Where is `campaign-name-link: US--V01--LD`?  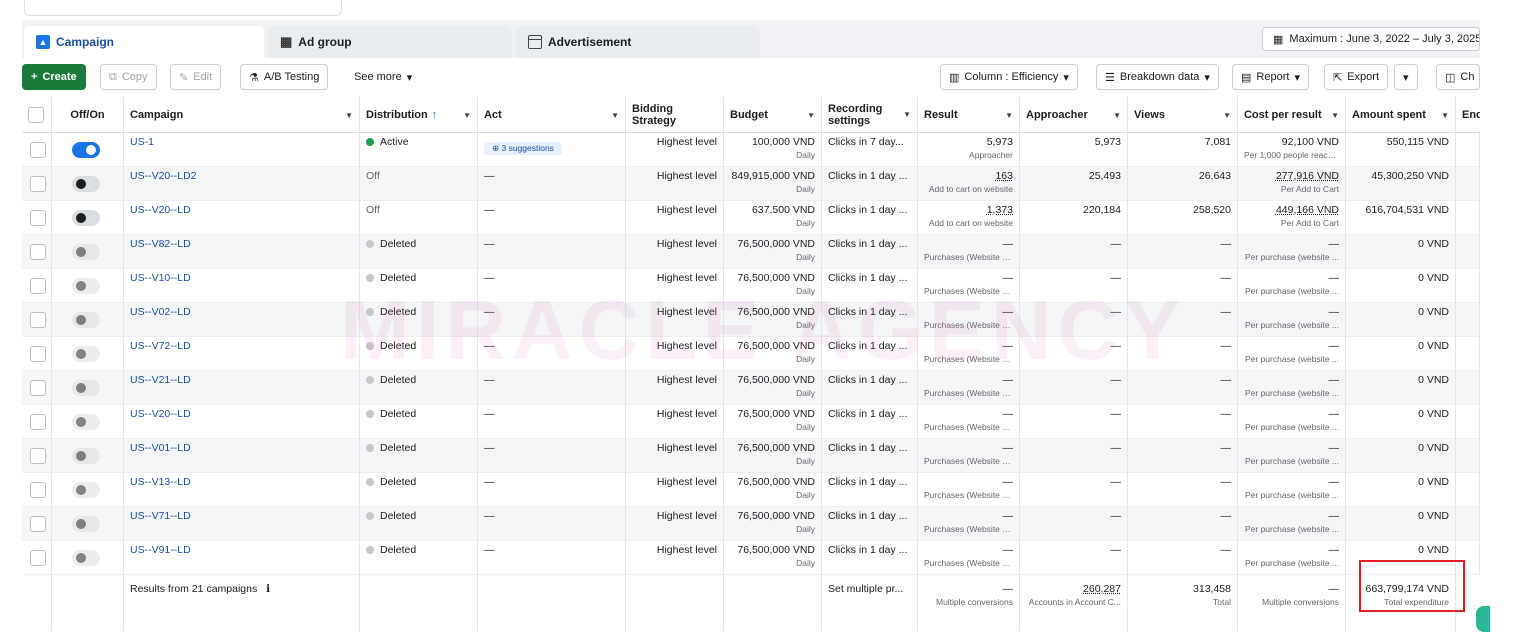 campaign-name-link: US--V01--LD is located at coordinates (160, 448).